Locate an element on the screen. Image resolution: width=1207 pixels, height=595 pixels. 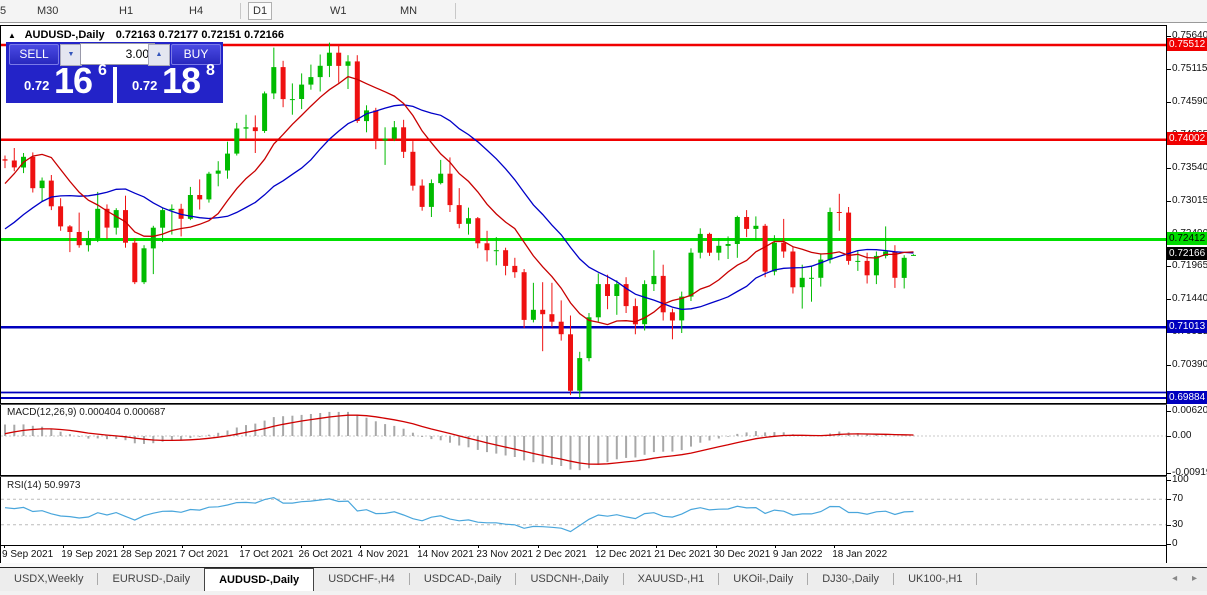
chart-tab-audusd-daily: AUDUSD-,Daily is located at coordinates (259, 579).